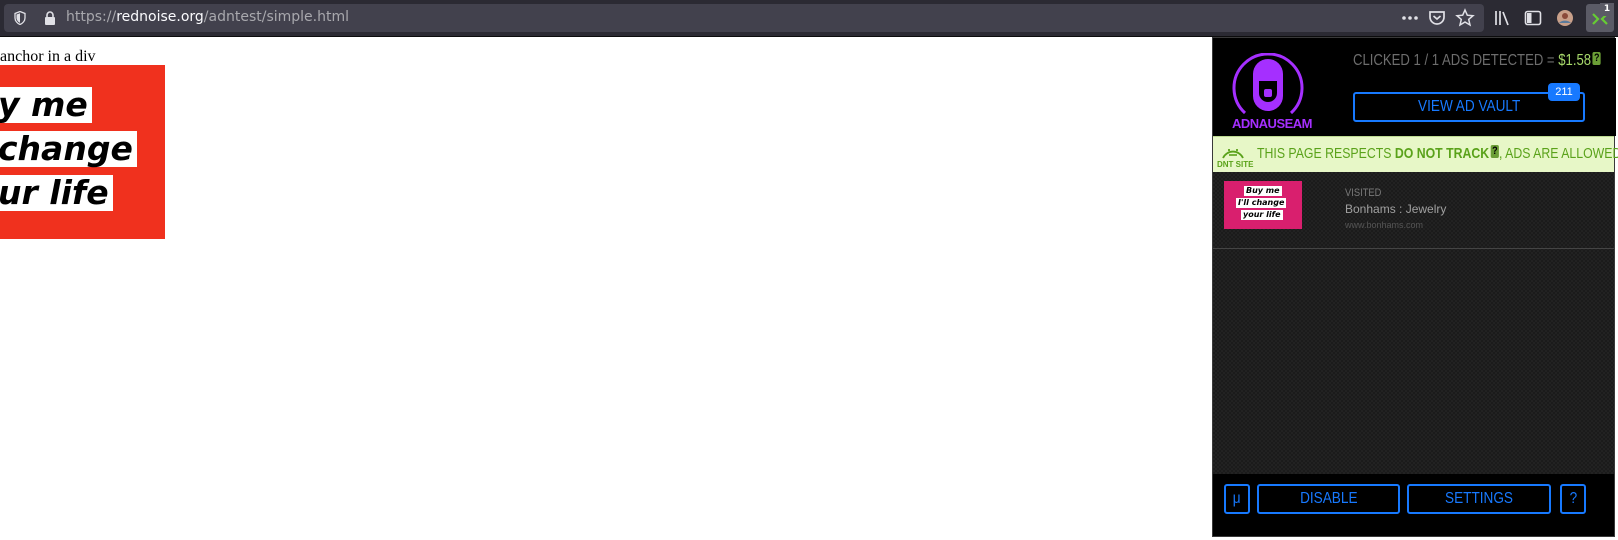  I want to click on dnt-help-icon: ?, so click(1494, 151).